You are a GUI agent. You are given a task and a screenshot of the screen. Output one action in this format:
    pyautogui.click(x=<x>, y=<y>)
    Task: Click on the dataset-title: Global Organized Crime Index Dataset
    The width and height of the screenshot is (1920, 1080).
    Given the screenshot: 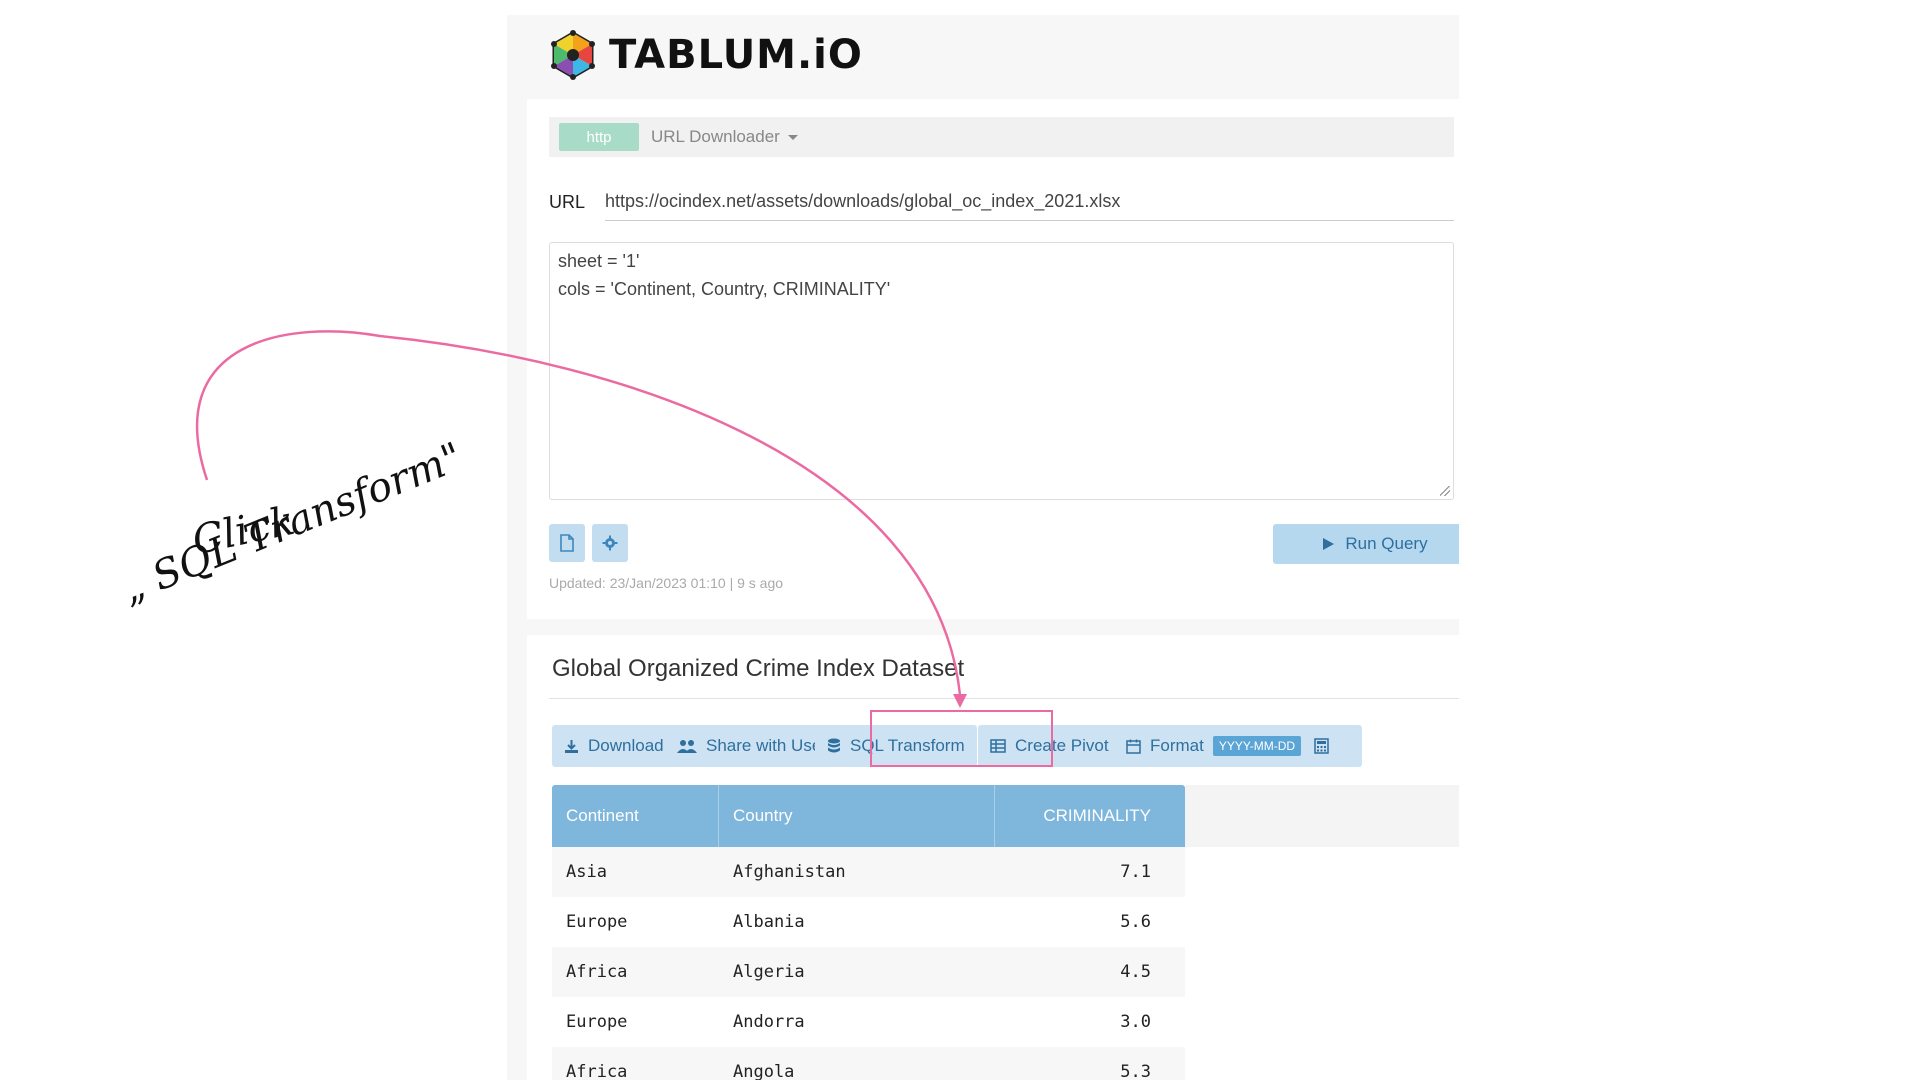 What is the action you would take?
    pyautogui.click(x=758, y=668)
    